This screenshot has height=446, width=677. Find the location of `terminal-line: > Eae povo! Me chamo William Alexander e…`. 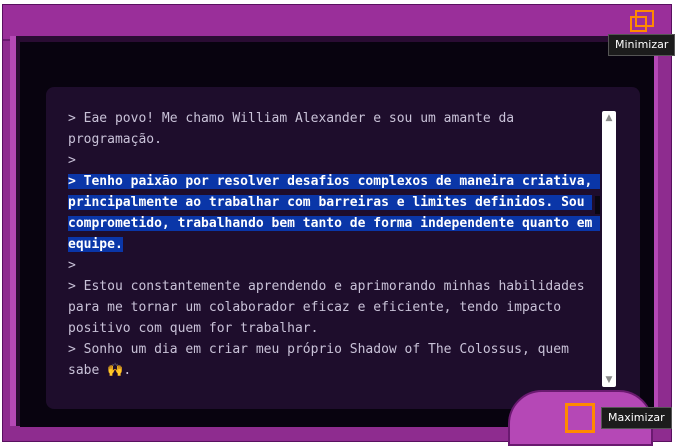

terminal-line: > Eae povo! Me chamo William Alexander e… is located at coordinates (295, 129).